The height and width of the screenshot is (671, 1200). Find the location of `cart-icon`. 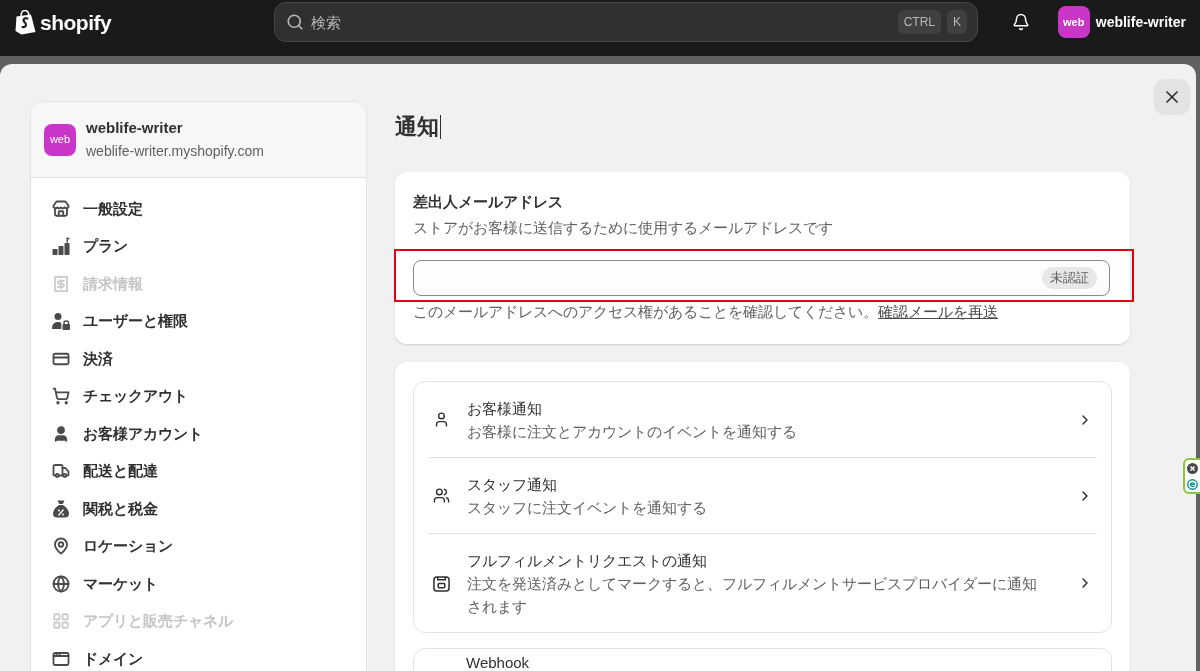

cart-icon is located at coordinates (61, 396).